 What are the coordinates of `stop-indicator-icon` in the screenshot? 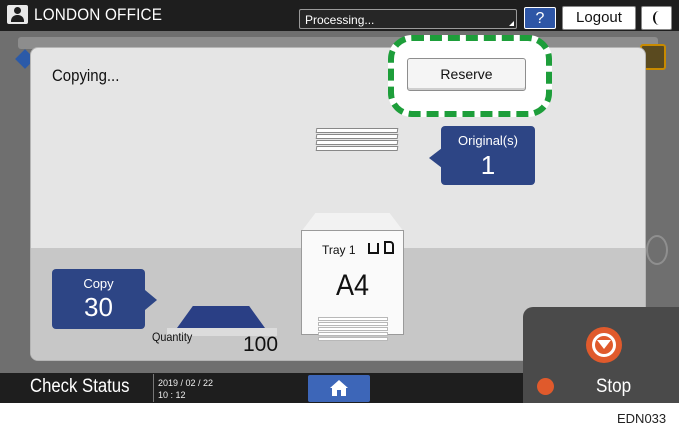 It's located at (545, 386).